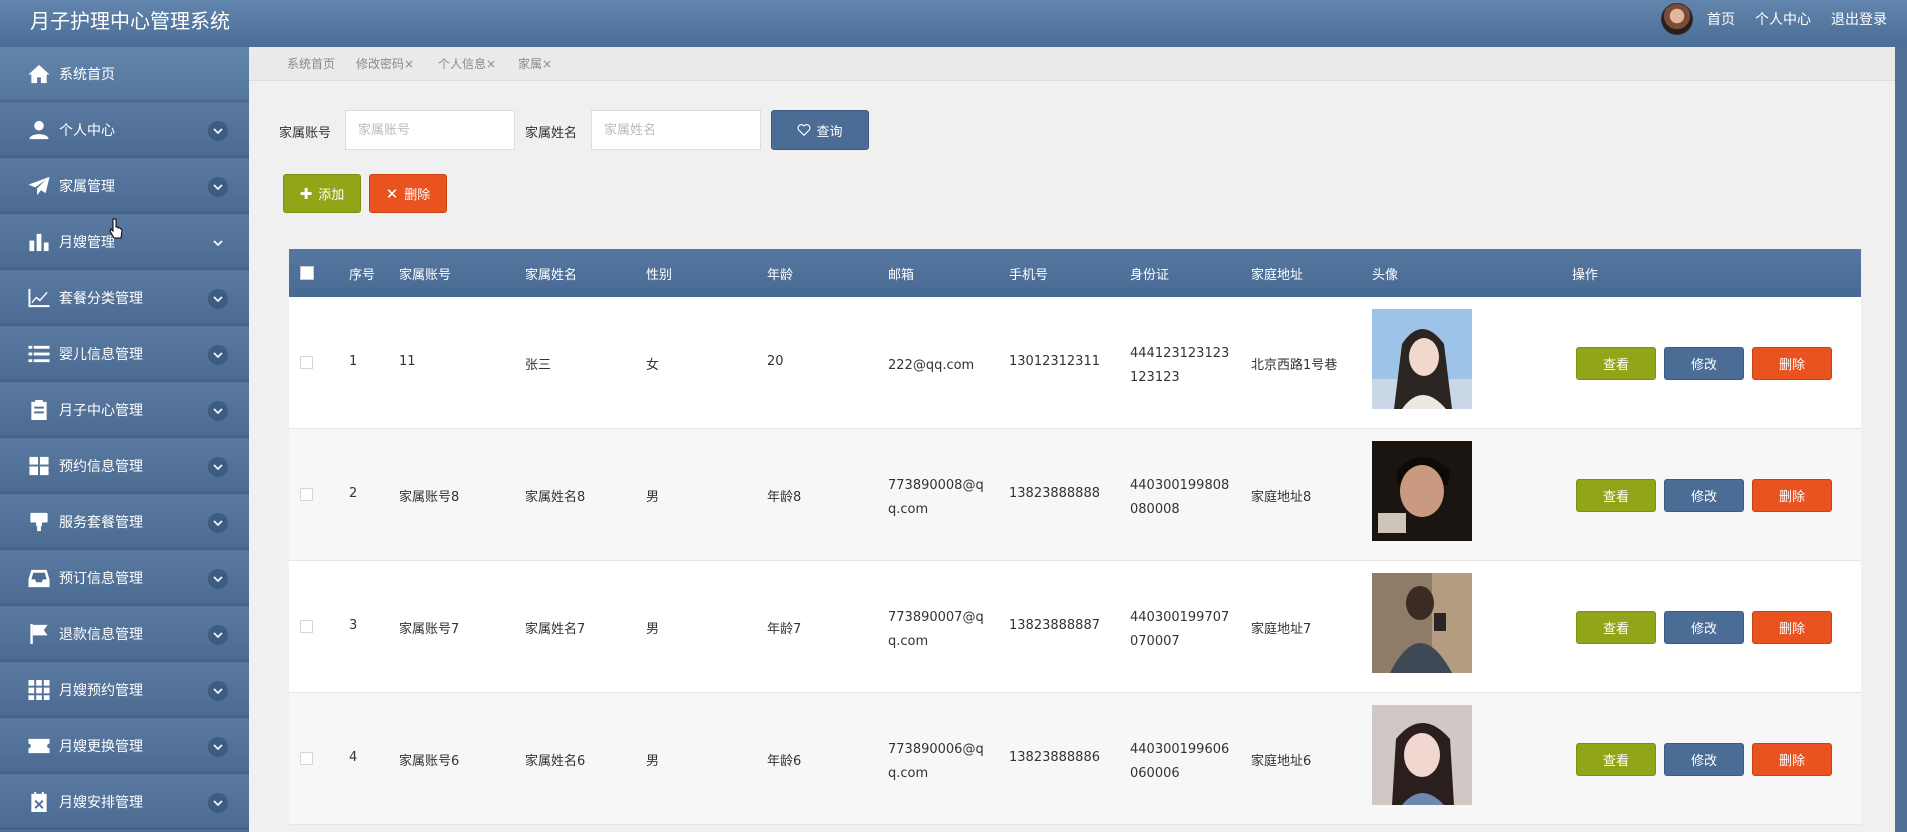 The height and width of the screenshot is (832, 1907). Describe the element at coordinates (429, 761) in the screenshot. I see `cell-account: 家属账号6` at that location.